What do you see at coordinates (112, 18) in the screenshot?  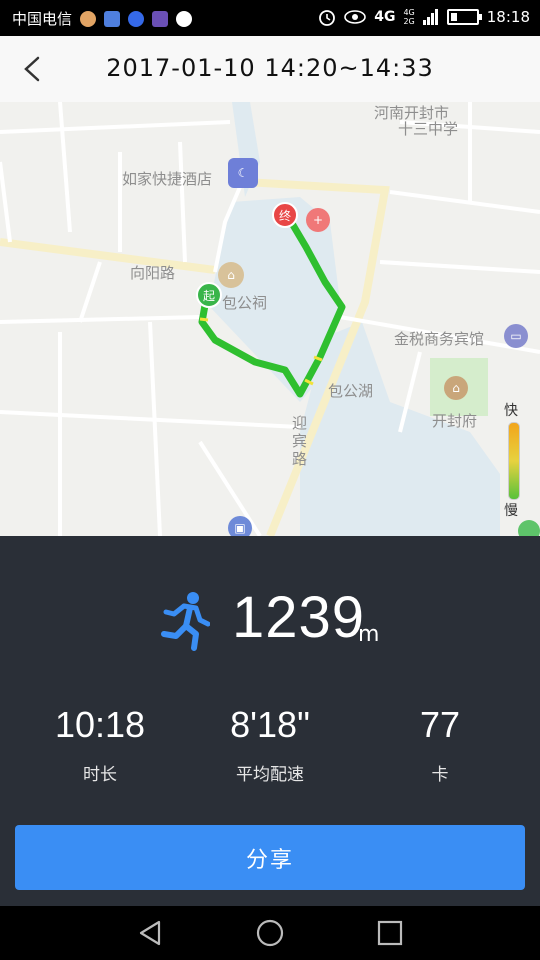 I see `shield-app-icon` at bounding box center [112, 18].